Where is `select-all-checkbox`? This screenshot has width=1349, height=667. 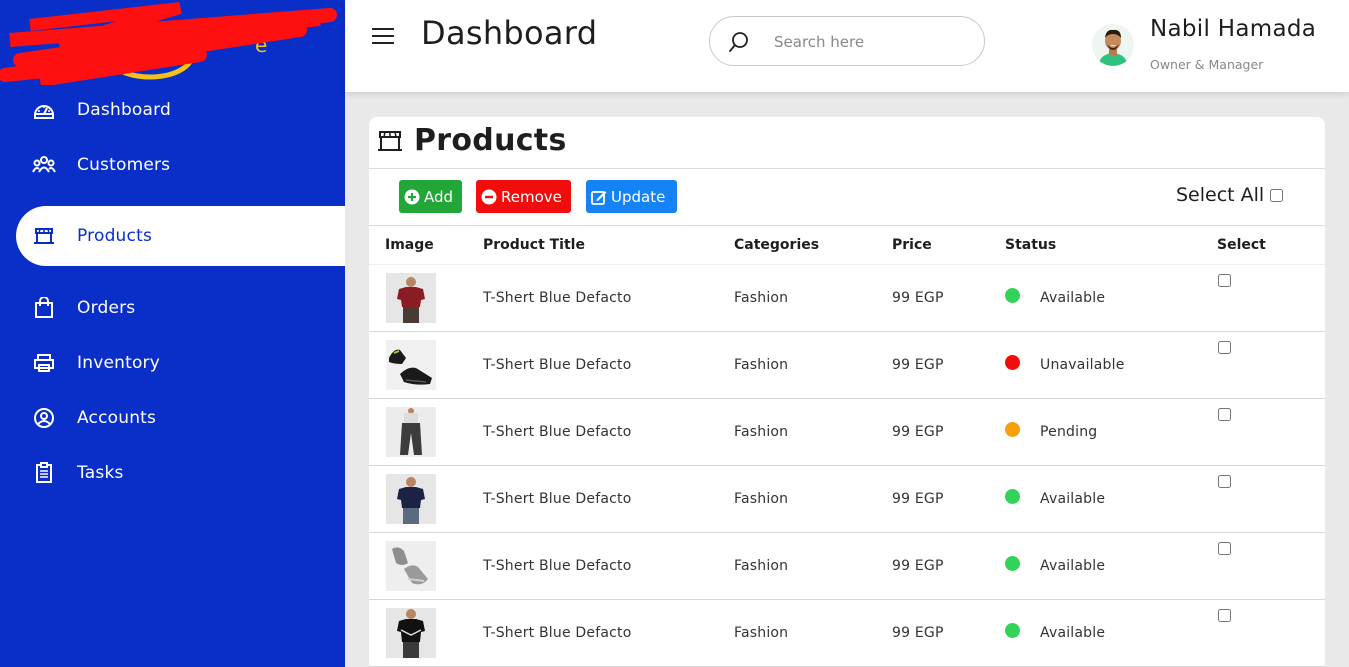 select-all-checkbox is located at coordinates (1277, 195).